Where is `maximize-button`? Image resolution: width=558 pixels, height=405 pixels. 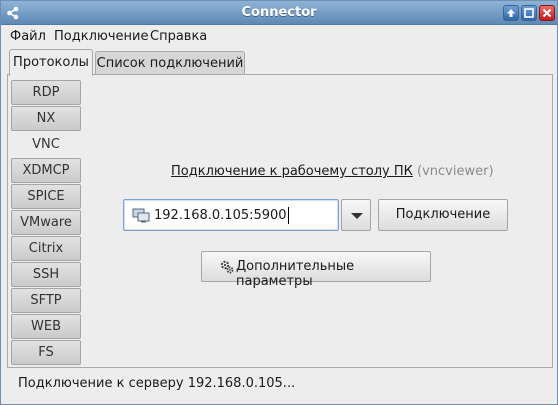 maximize-button is located at coordinates (529, 13).